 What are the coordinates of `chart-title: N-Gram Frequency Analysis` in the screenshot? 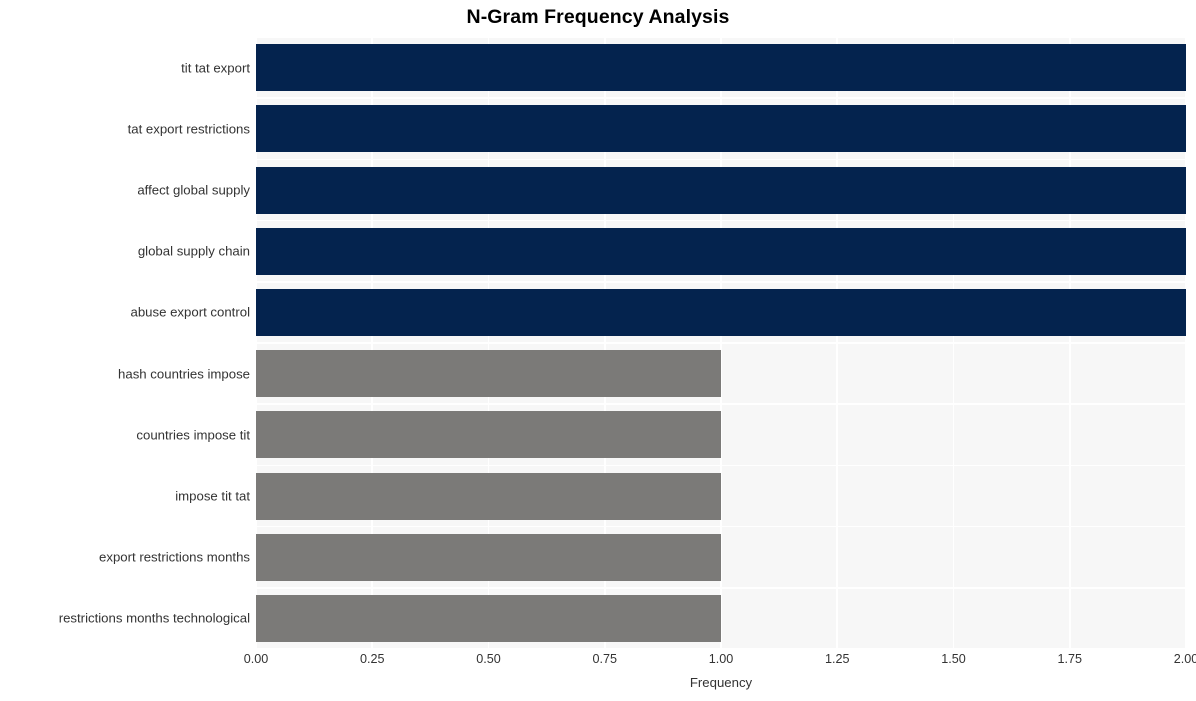 It's located at (598, 17).